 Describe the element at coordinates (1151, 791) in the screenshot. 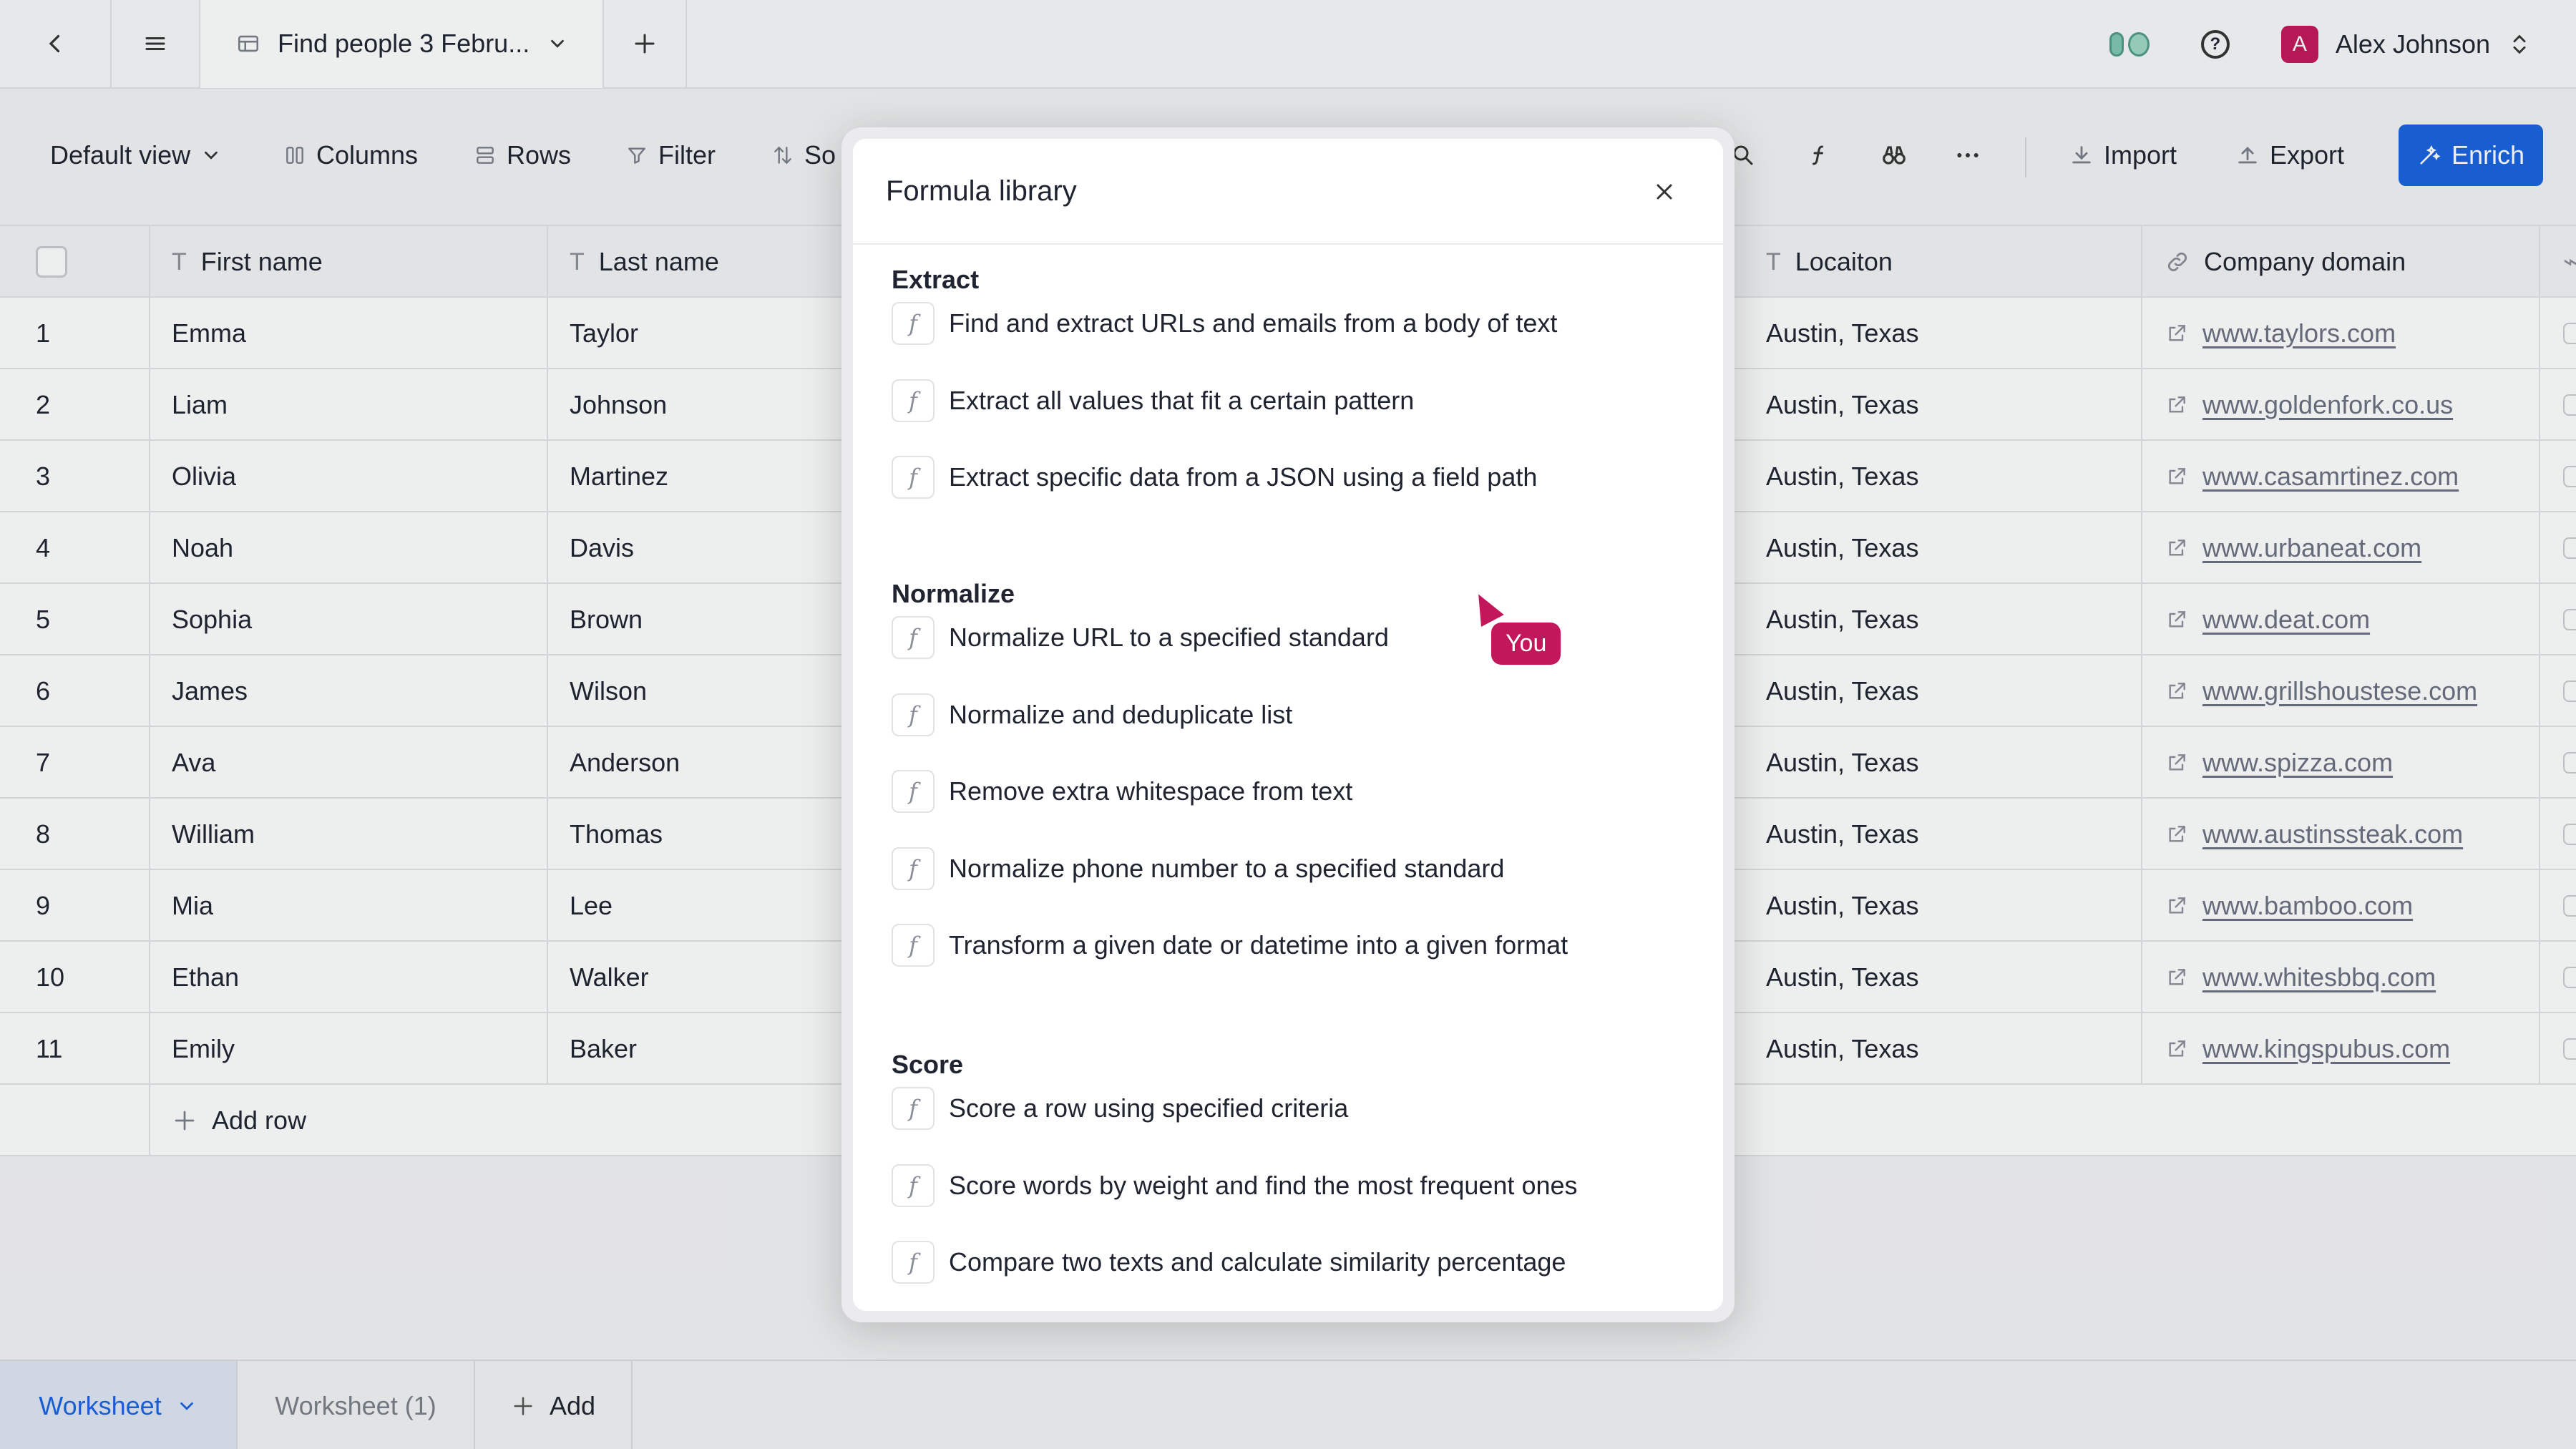

I see `formula-item-label: Remove extra whitespace from text` at that location.